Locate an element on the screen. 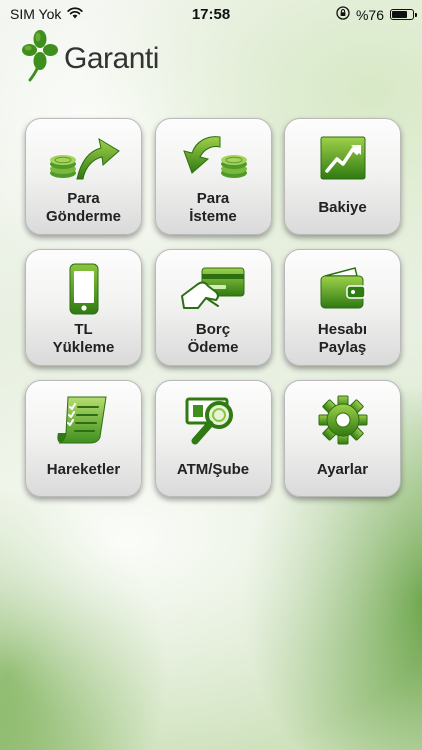 This screenshot has height=750, width=422. battery-icon is located at coordinates (403, 14).